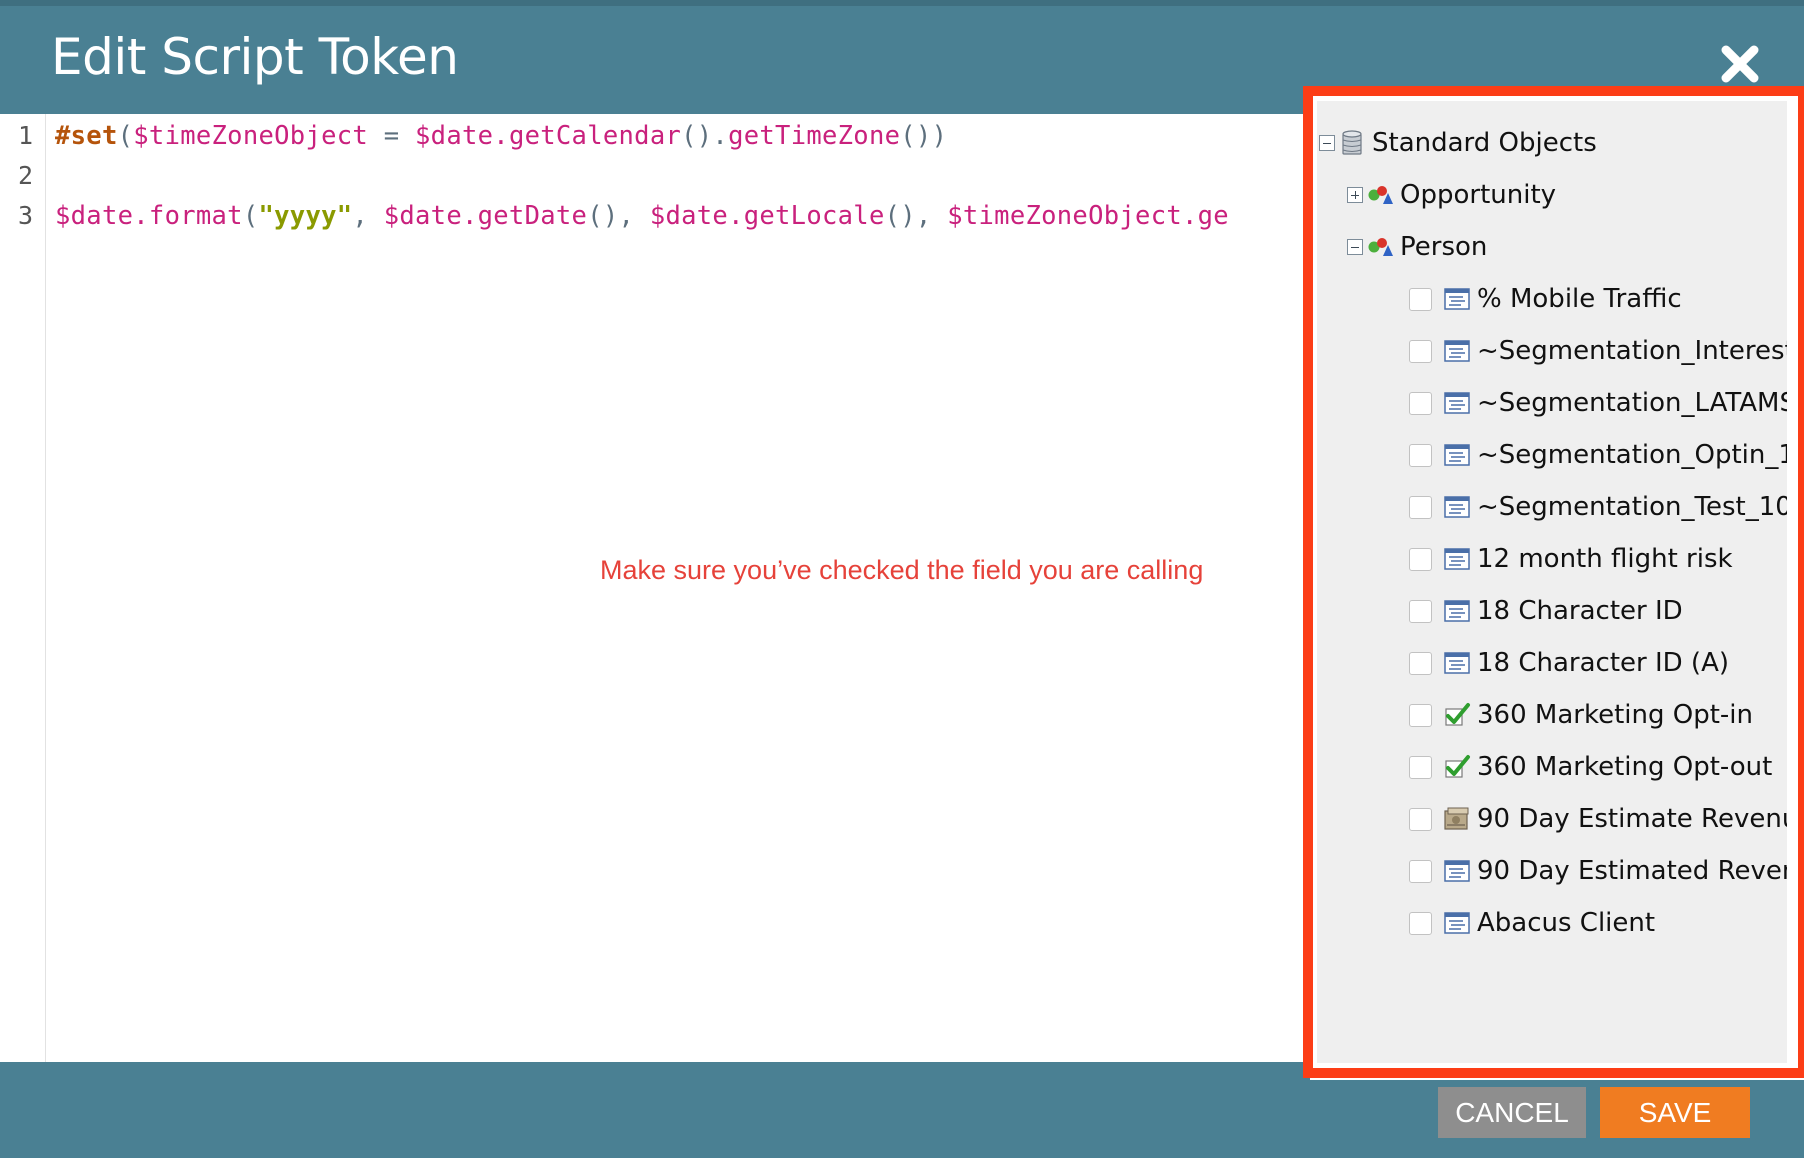 This screenshot has width=1804, height=1158. Describe the element at coordinates (1632, 819) in the screenshot. I see `field-label: 90 Day Estimate Revenue` at that location.